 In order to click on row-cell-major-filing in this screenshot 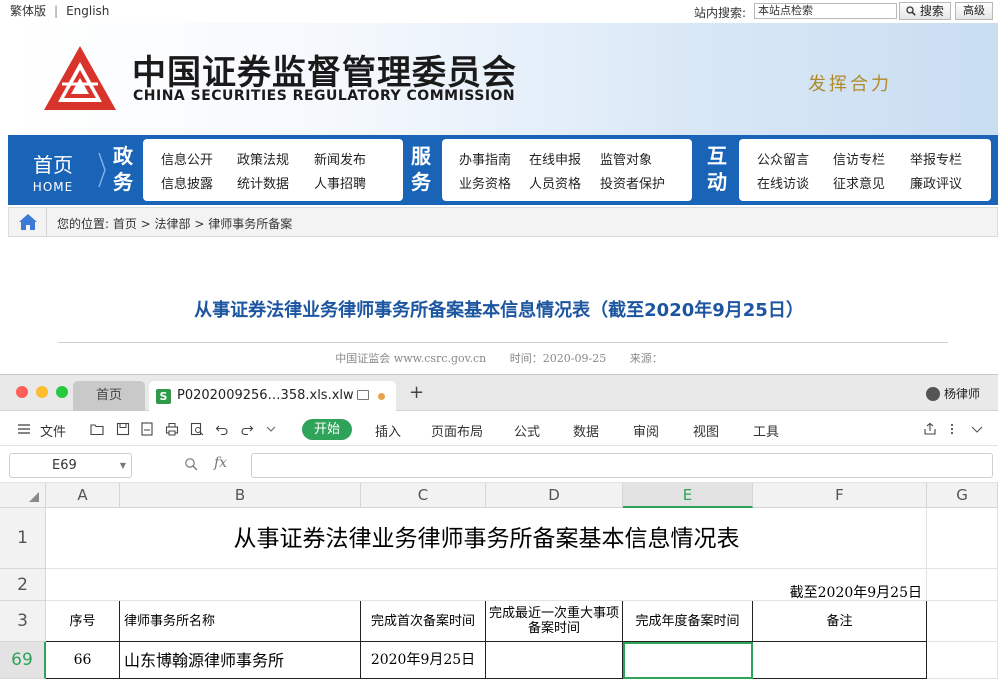, I will do `click(554, 660)`.